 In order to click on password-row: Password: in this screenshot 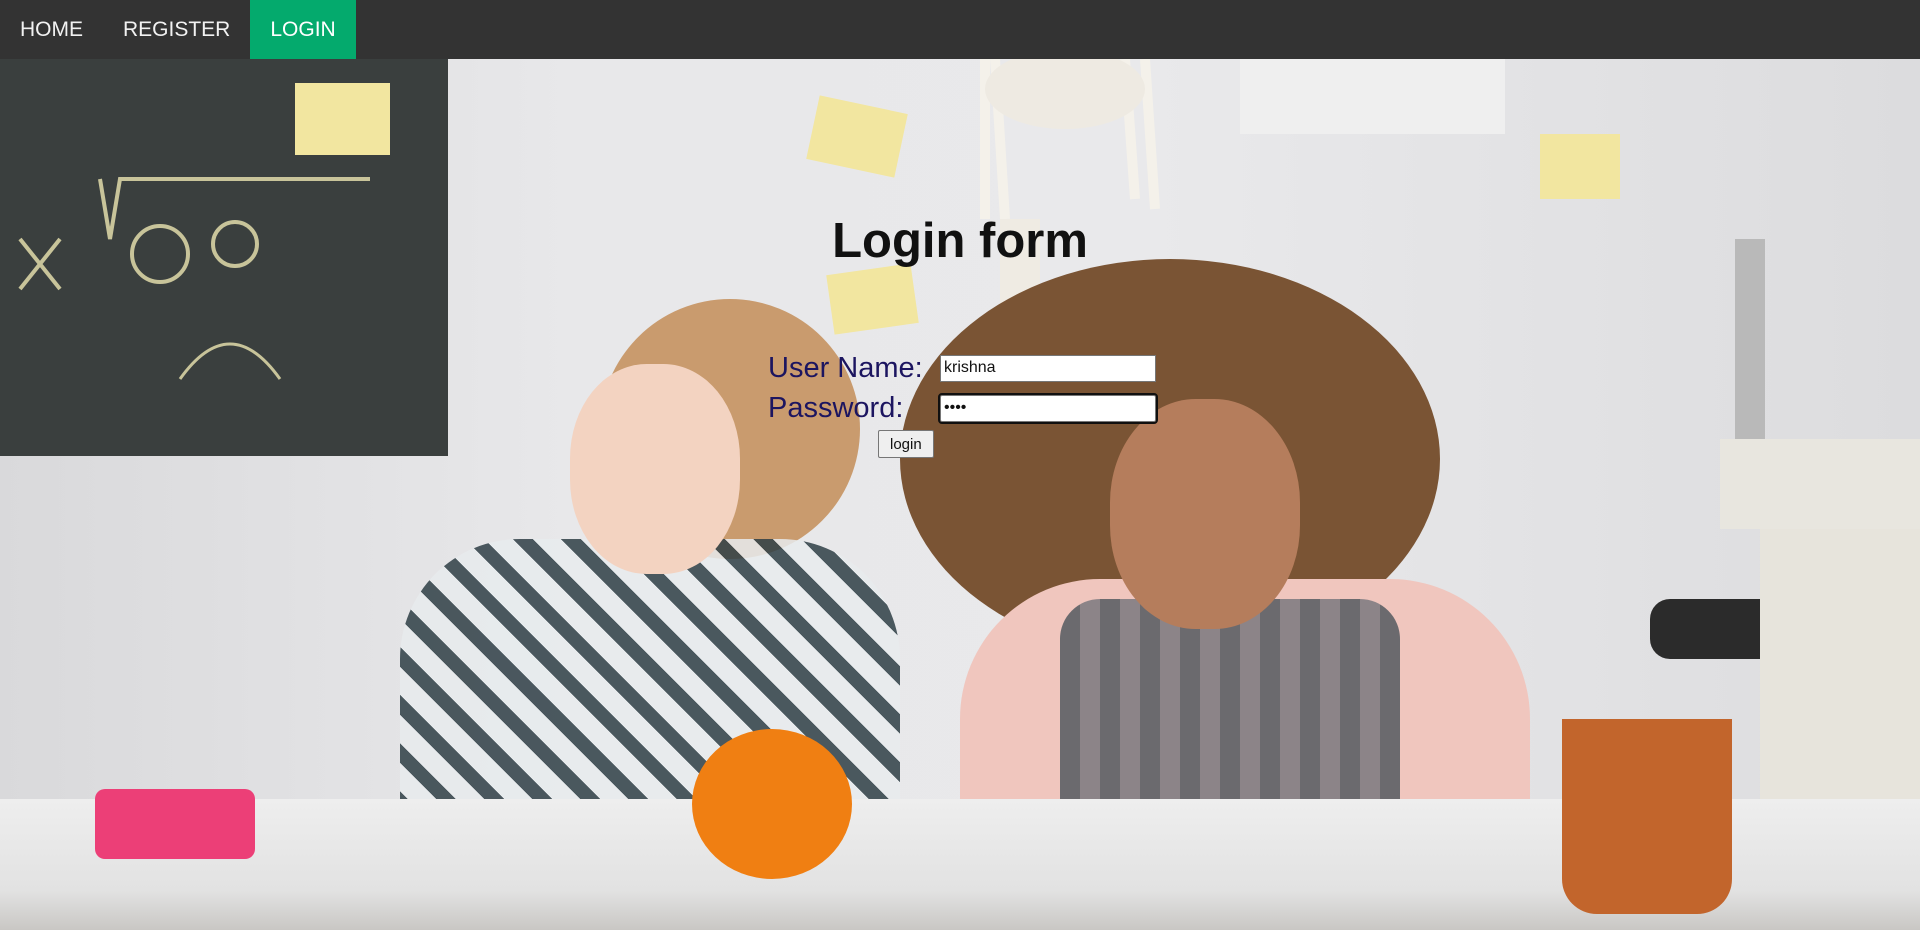, I will do `click(963, 408)`.